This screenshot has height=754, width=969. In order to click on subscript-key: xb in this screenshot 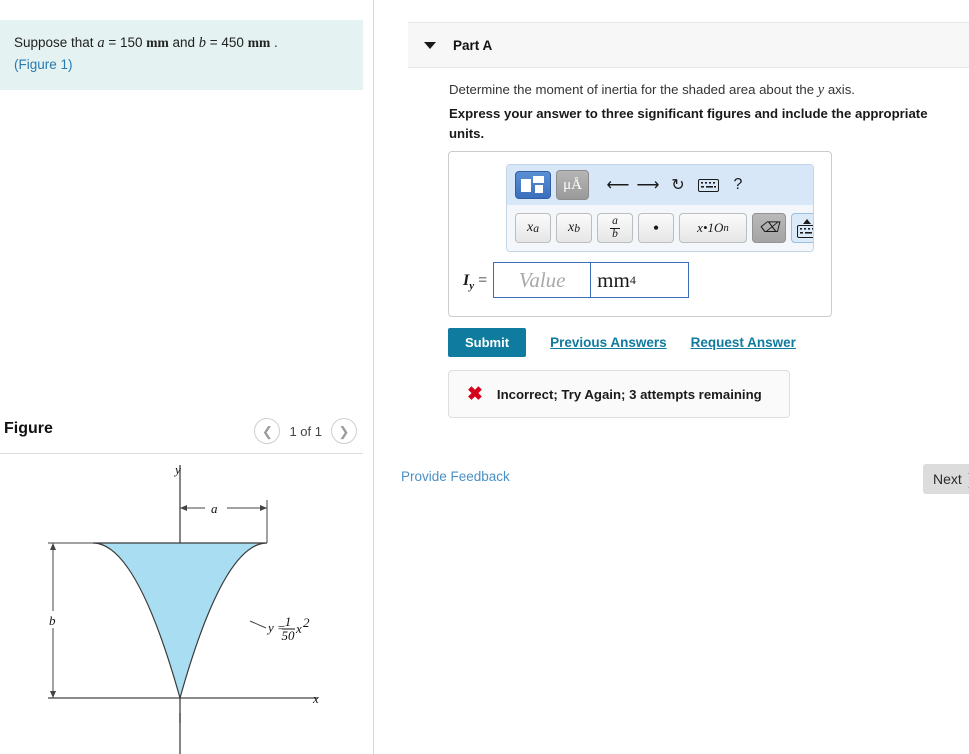, I will do `click(574, 228)`.